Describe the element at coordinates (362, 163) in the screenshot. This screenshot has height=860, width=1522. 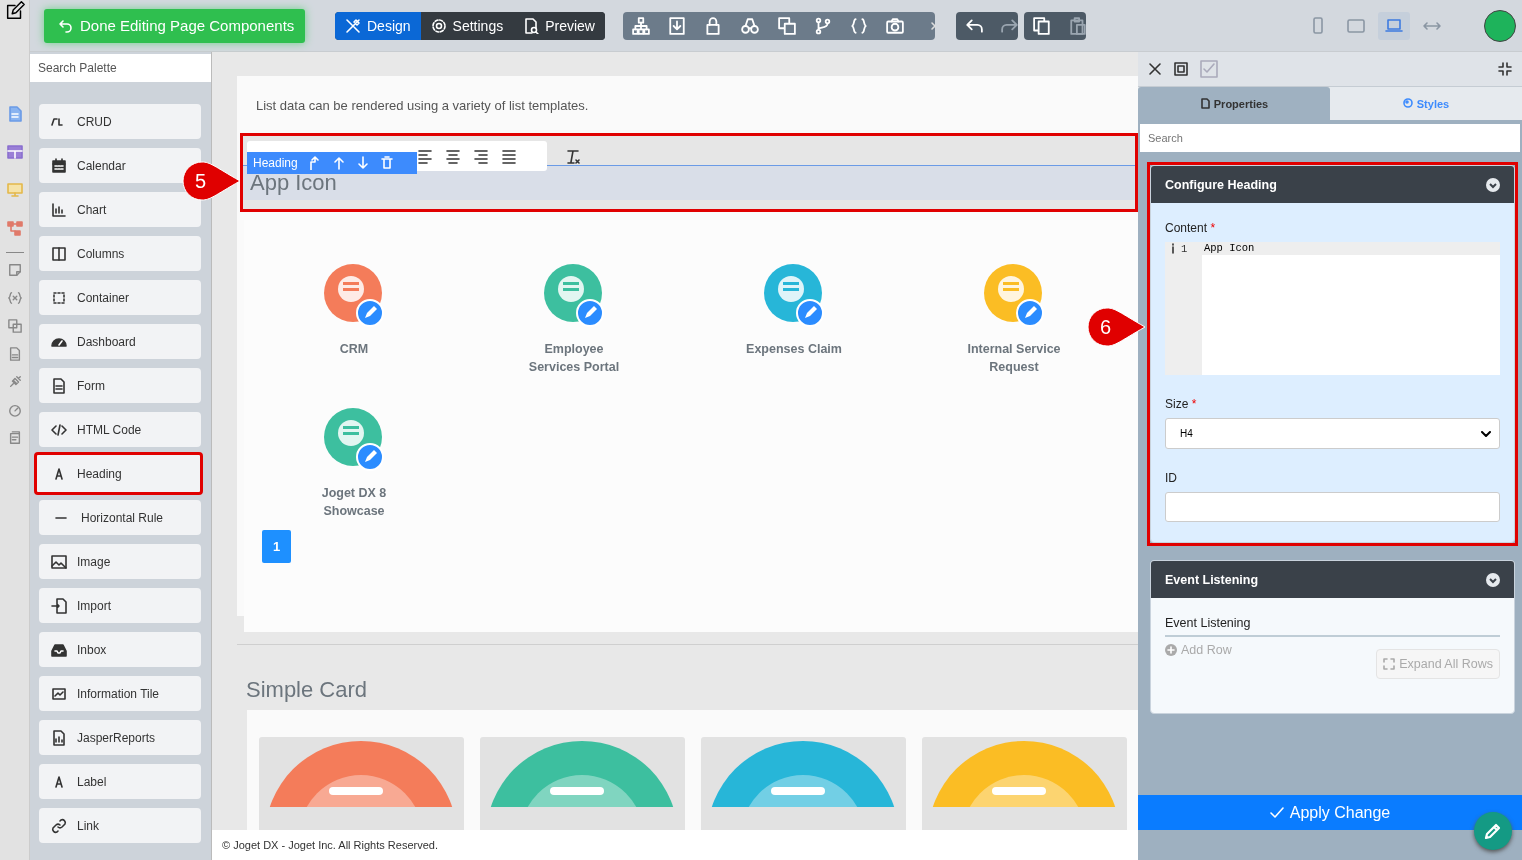
I see `arrow-down-icon` at that location.